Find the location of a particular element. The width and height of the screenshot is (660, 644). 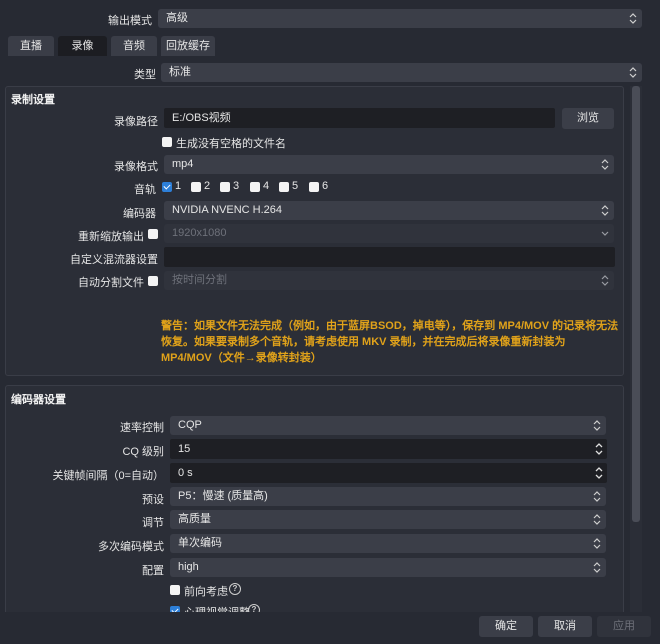

encoder-label: 编码器 is located at coordinates (139, 214).